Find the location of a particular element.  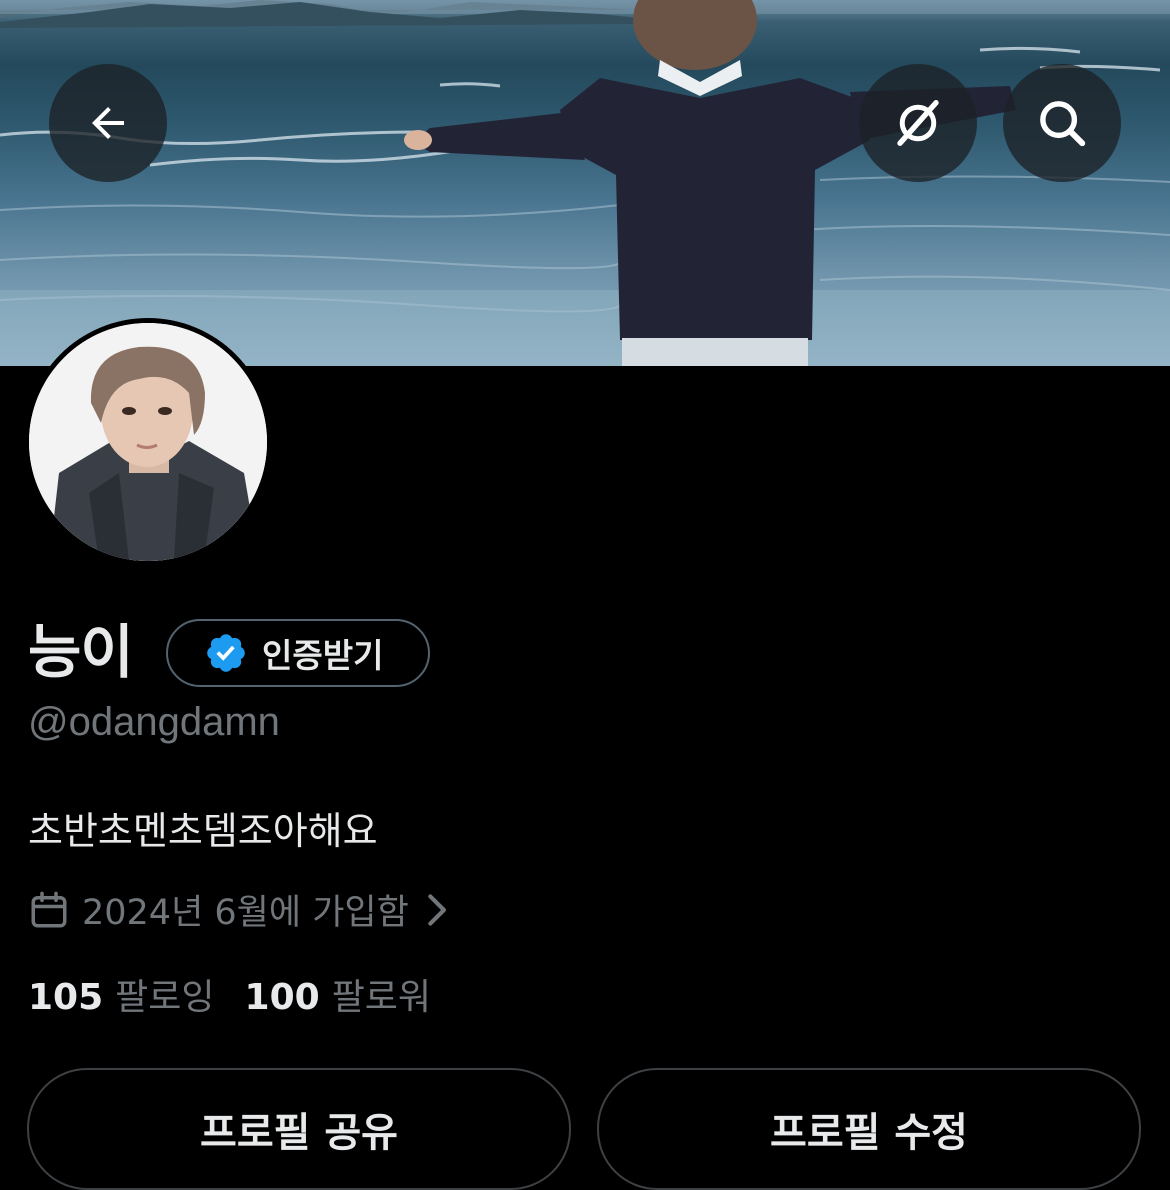

grok-button is located at coordinates (918, 123).